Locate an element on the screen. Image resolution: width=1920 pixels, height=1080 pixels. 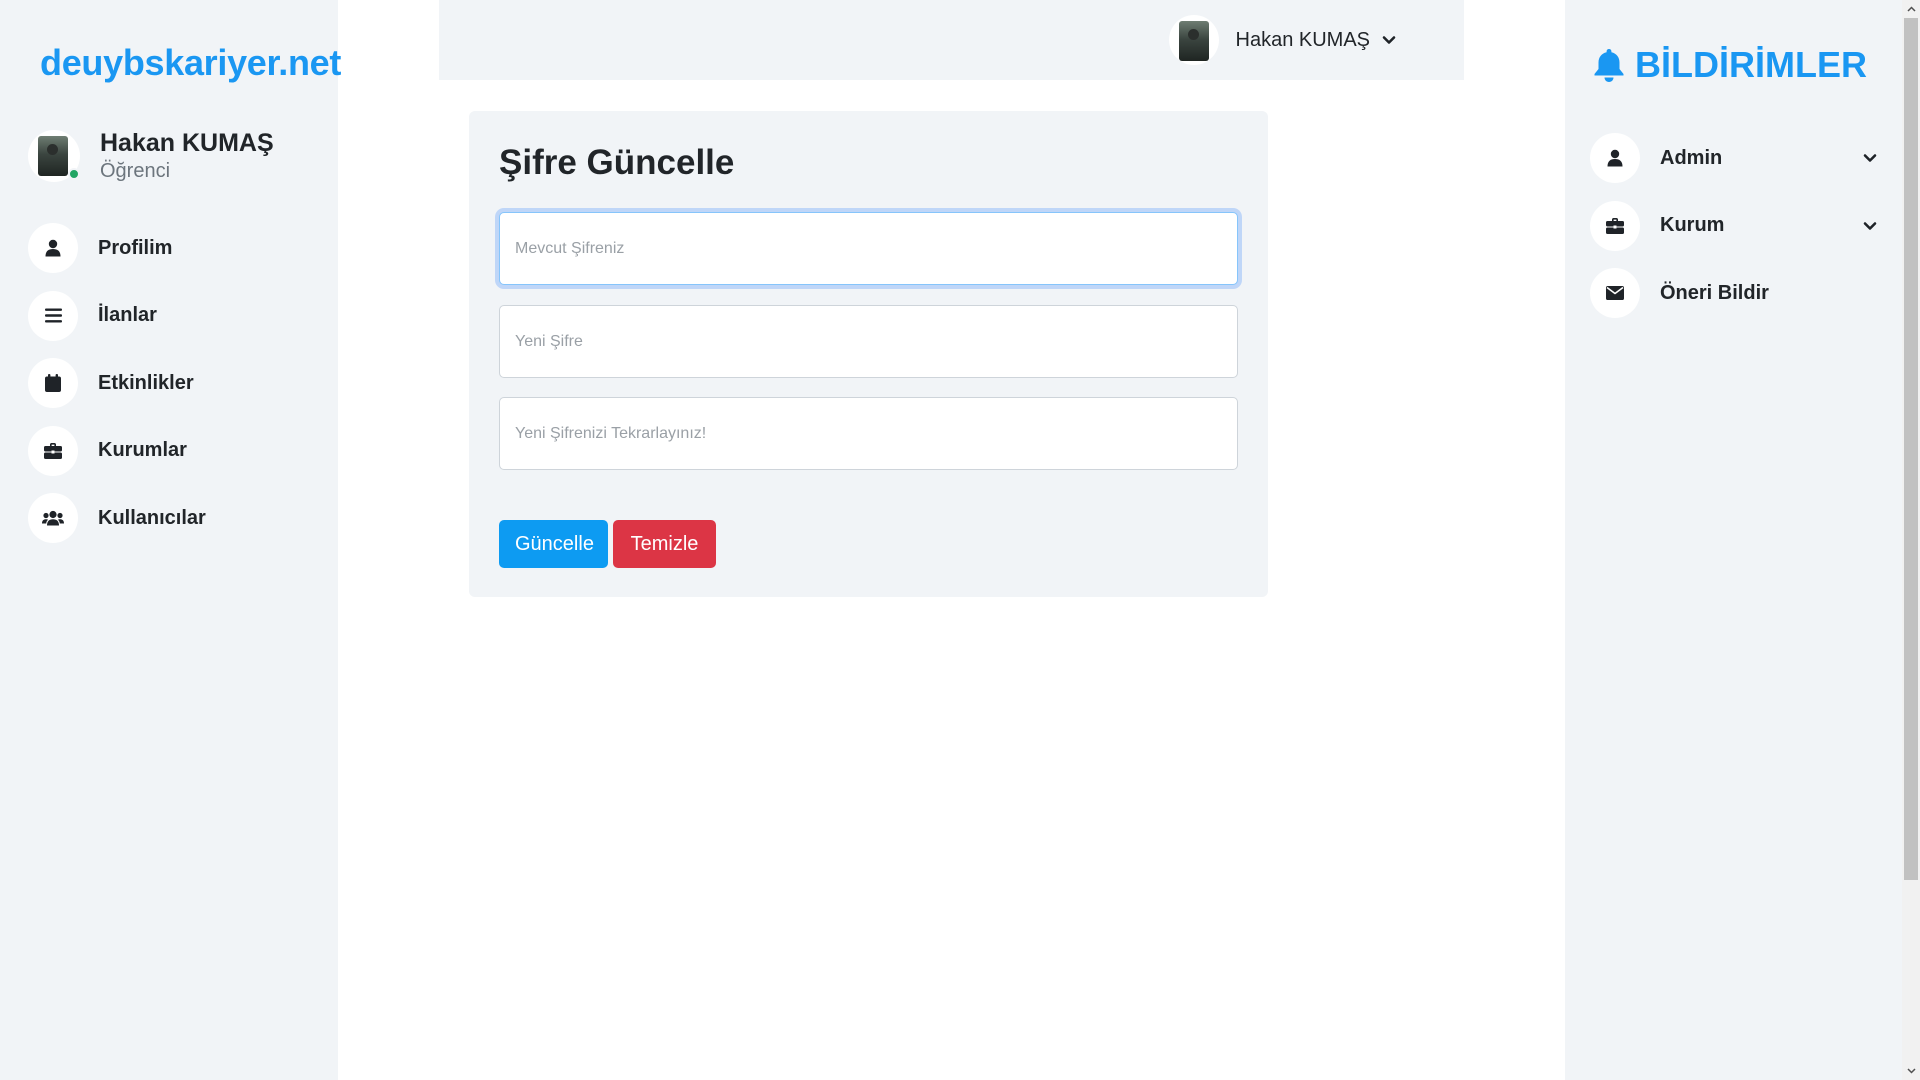
notification-item-label: Öneri Bildir is located at coordinates (1714, 292).